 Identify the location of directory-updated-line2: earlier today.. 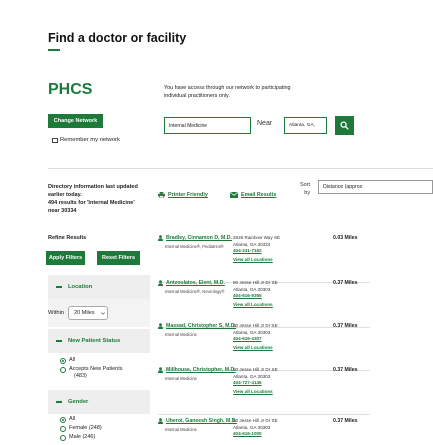
(65, 195).